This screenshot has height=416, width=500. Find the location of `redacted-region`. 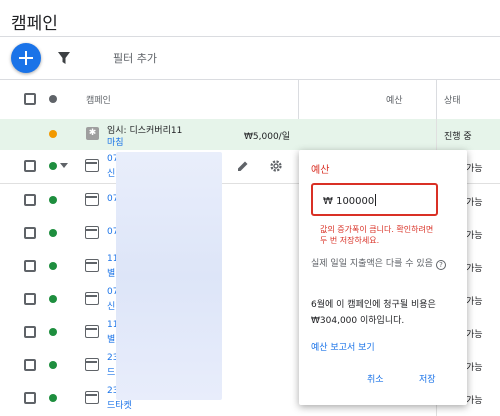

redacted-region is located at coordinates (169, 276).